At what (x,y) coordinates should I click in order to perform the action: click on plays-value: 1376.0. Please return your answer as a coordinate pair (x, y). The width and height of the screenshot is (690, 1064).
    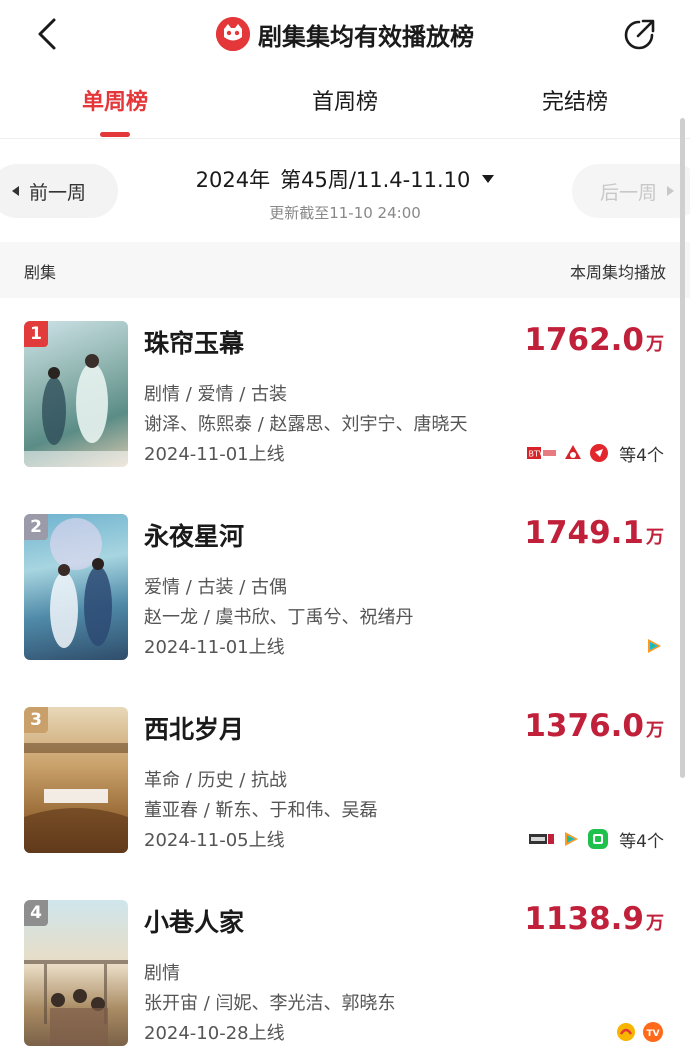
    Looking at the image, I should click on (584, 726).